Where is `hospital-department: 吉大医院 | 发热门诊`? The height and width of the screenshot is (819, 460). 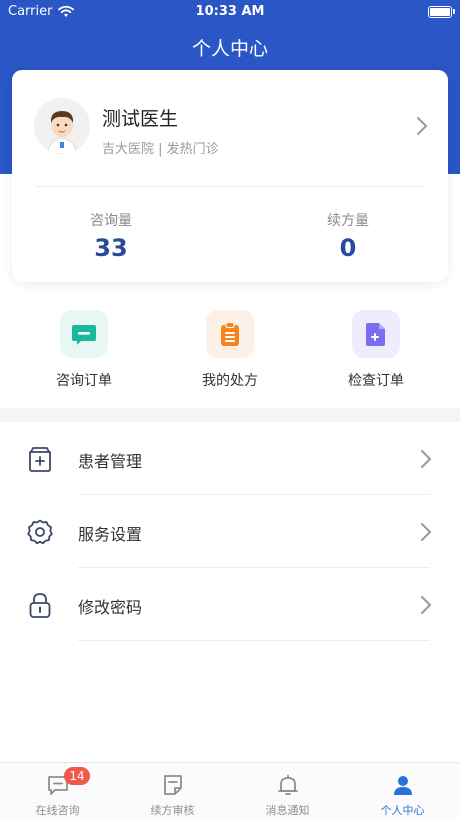
hospital-department: 吉大医院 | 发热门诊 is located at coordinates (160, 149).